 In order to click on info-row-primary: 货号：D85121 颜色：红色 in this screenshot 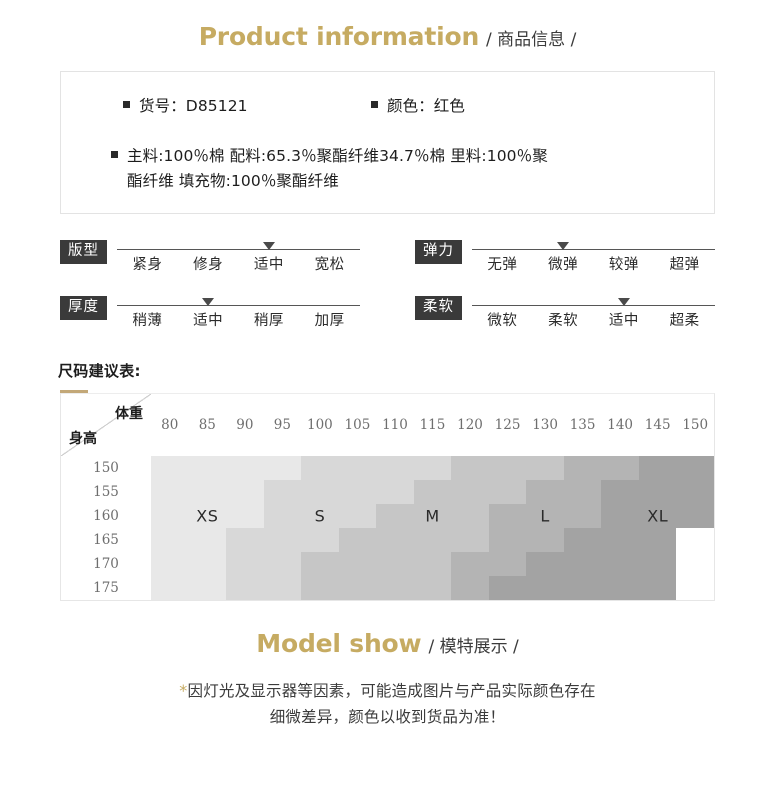, I will do `click(387, 106)`.